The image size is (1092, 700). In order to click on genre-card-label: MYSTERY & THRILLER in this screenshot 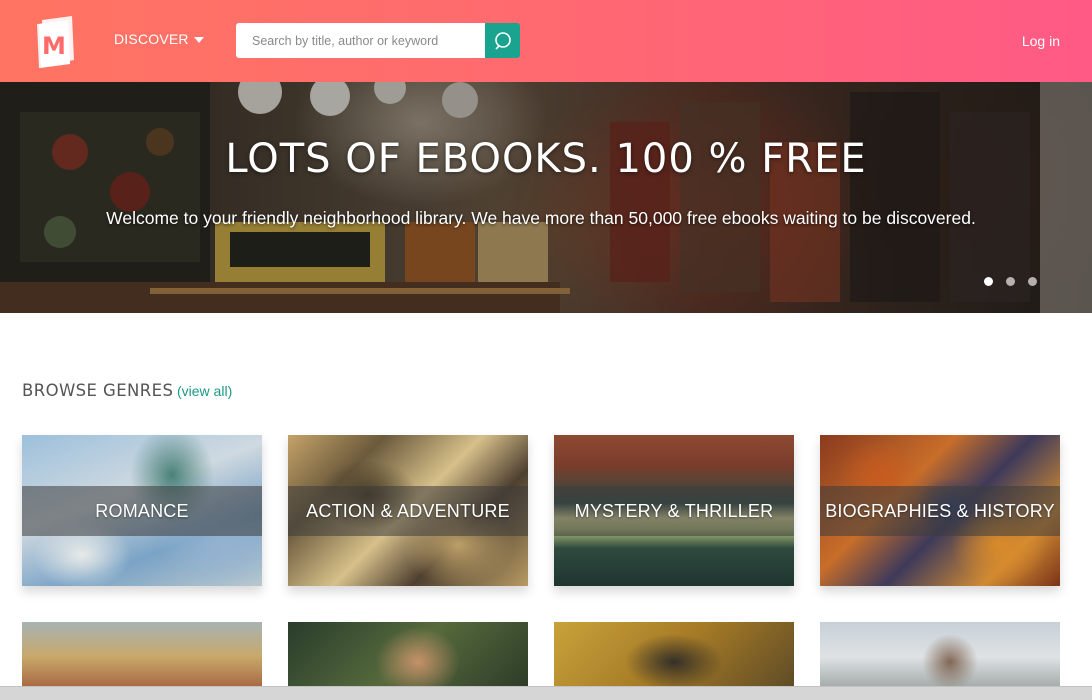, I will do `click(674, 510)`.